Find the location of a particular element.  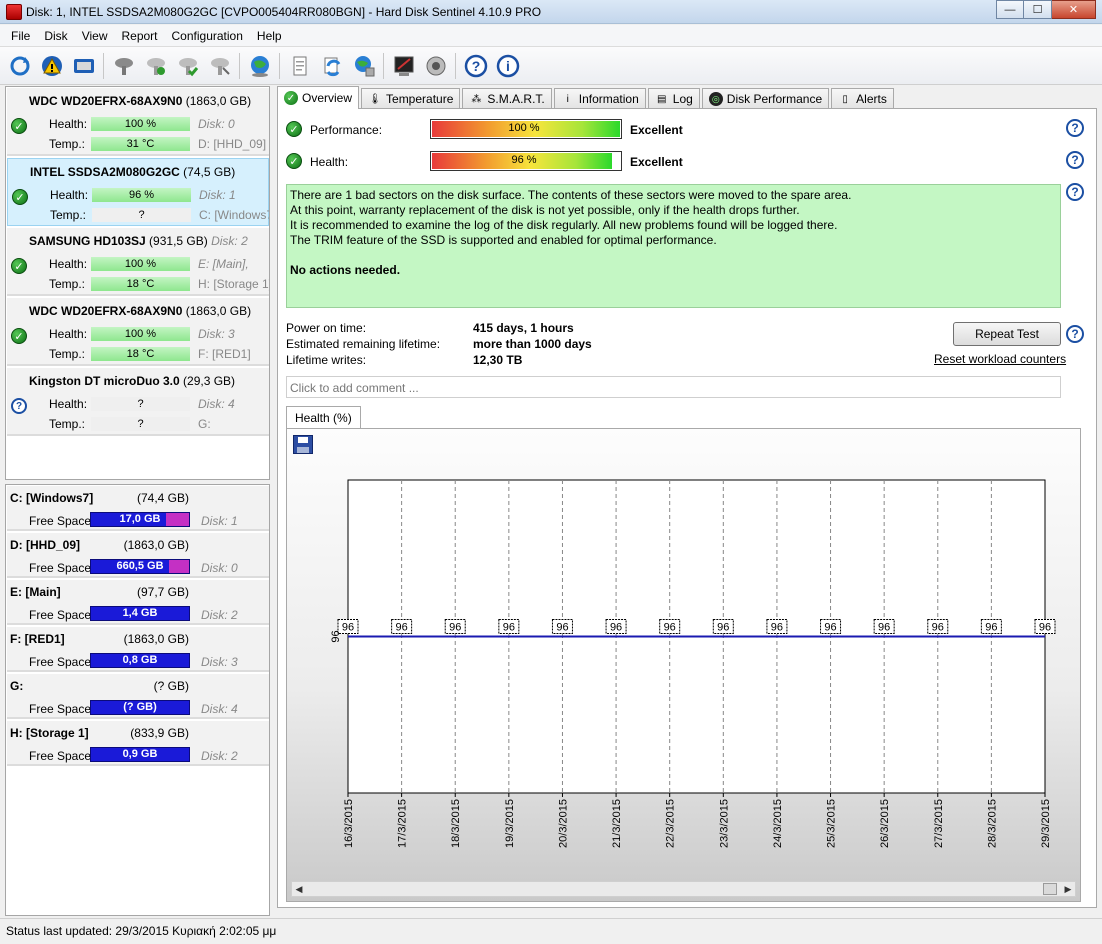

chart-scrollbar: ◀ ▶ is located at coordinates (683, 889).